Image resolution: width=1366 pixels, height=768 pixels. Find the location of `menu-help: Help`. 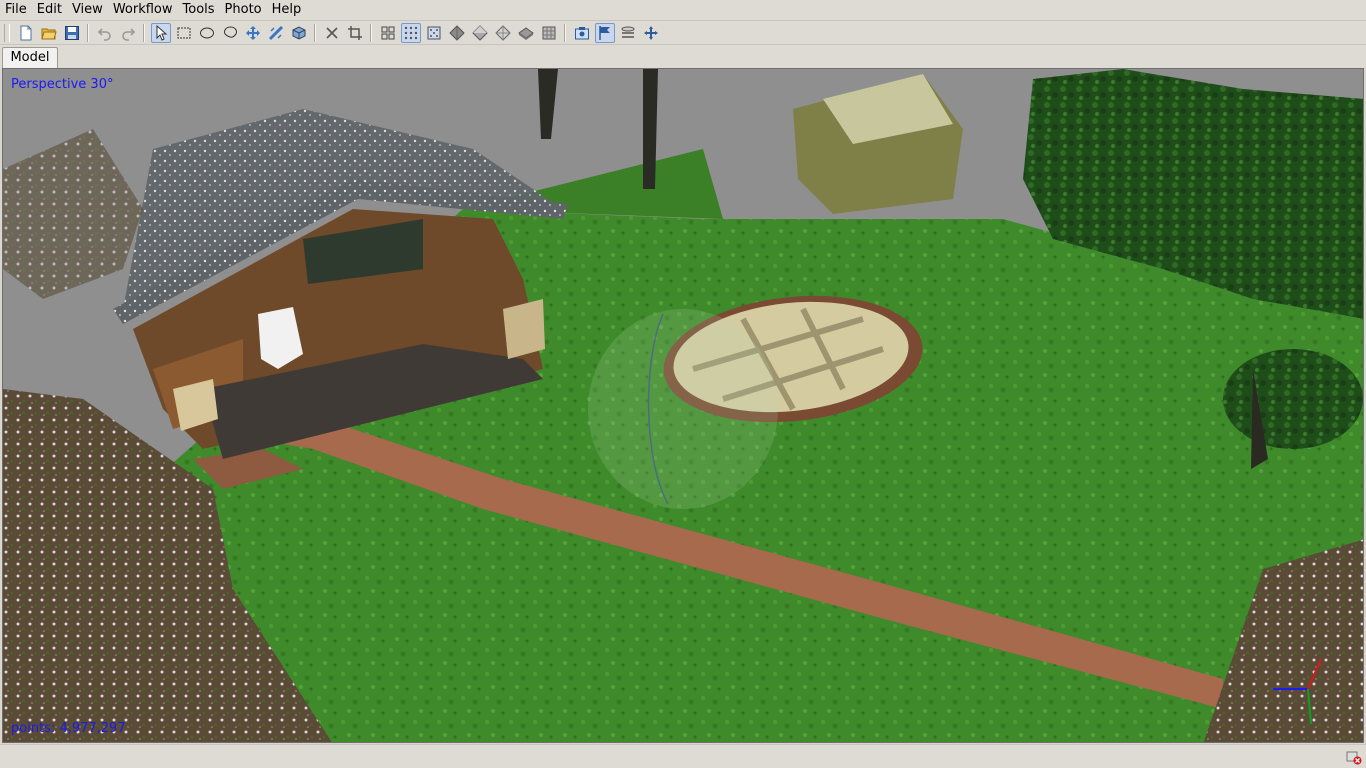

menu-help: Help is located at coordinates (287, 10).